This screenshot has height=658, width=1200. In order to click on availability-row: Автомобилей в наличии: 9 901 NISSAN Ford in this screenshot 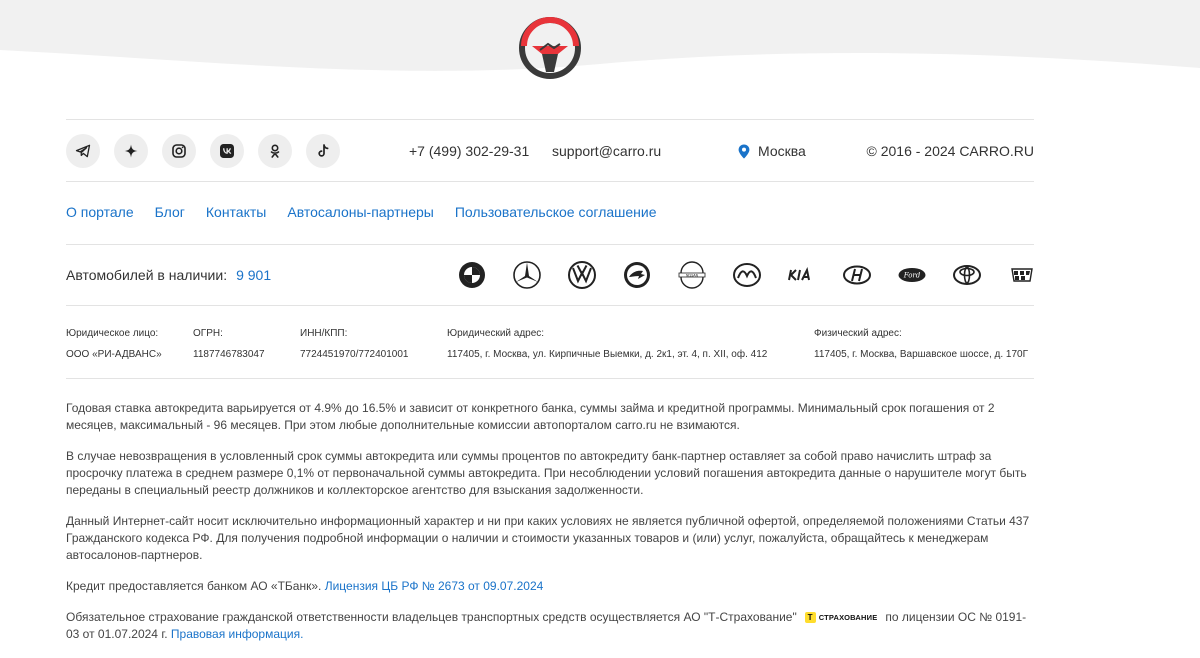, I will do `click(550, 275)`.